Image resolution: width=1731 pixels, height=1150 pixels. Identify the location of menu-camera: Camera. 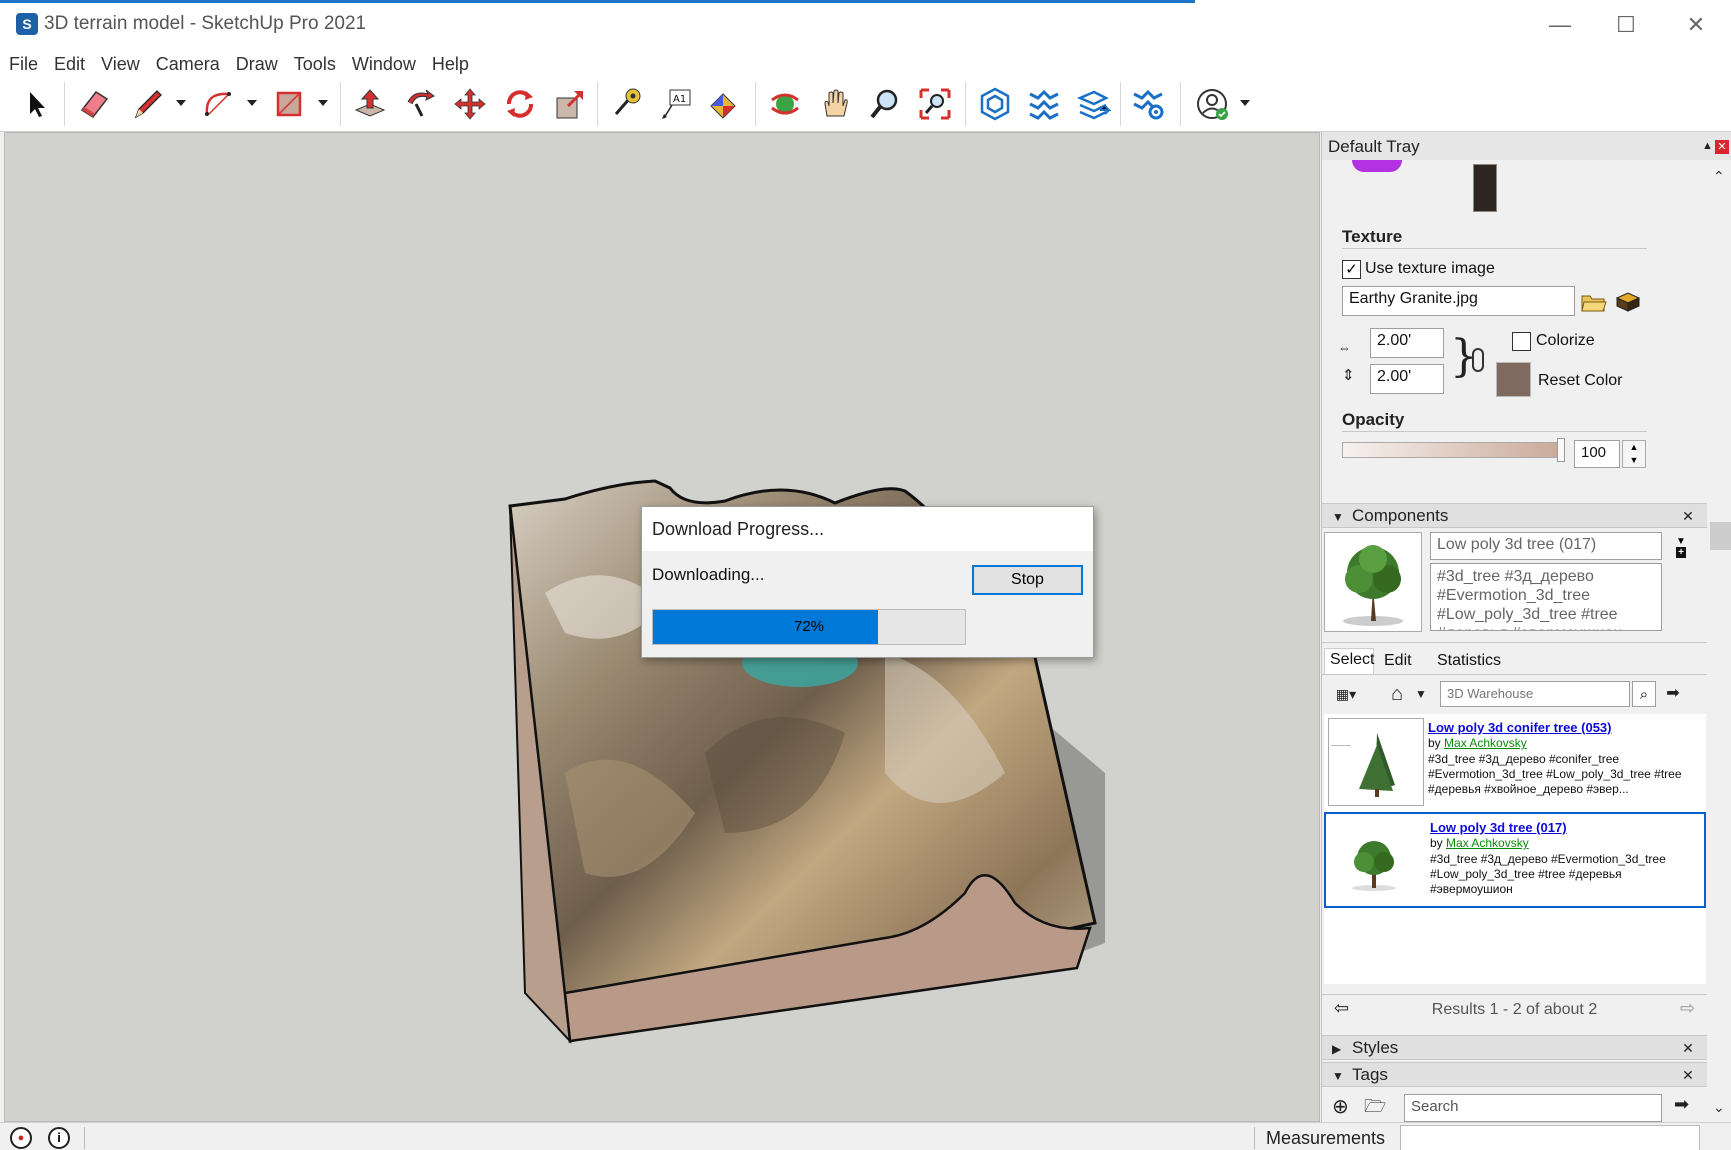
(183, 64).